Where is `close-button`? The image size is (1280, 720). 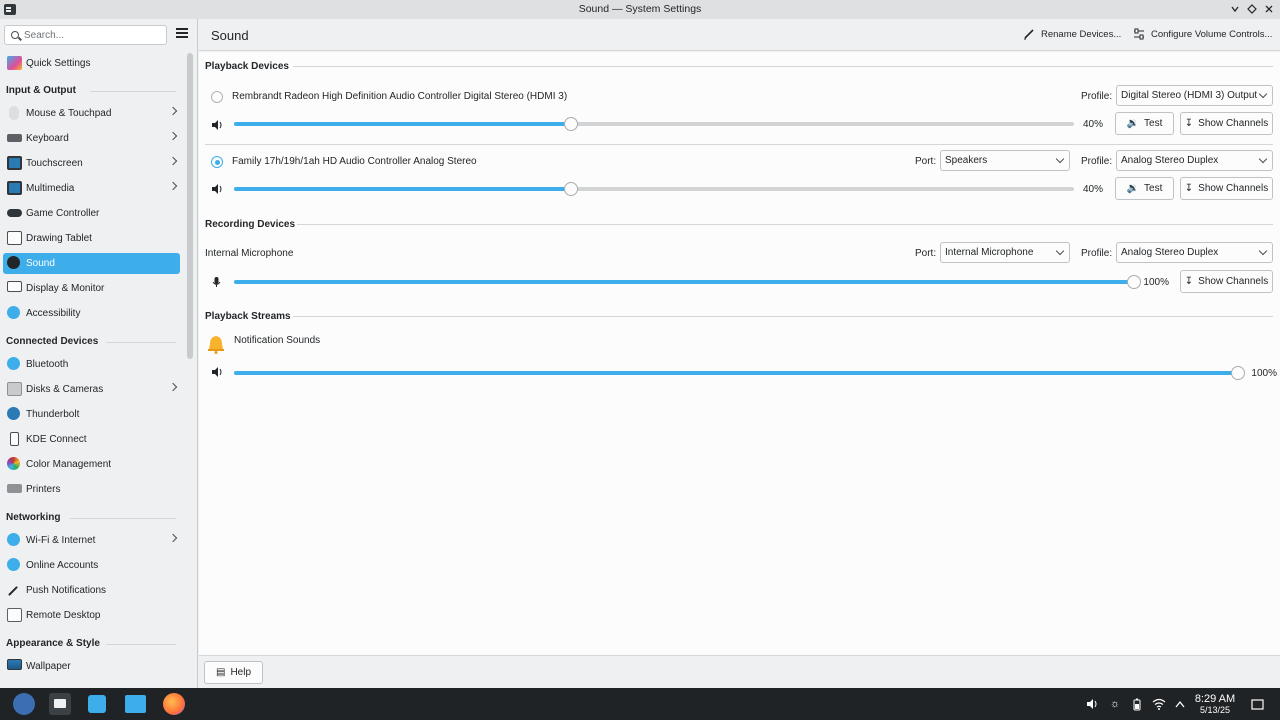 close-button is located at coordinates (1269, 9).